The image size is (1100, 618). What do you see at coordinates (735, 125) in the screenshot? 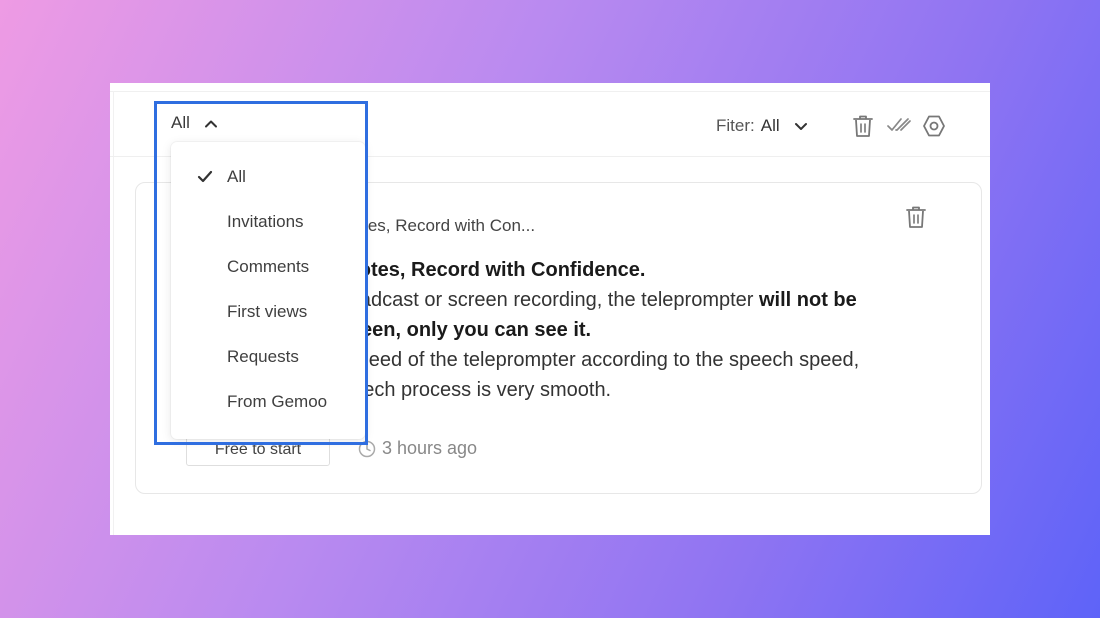
I see `filter-label: Fiter:` at bounding box center [735, 125].